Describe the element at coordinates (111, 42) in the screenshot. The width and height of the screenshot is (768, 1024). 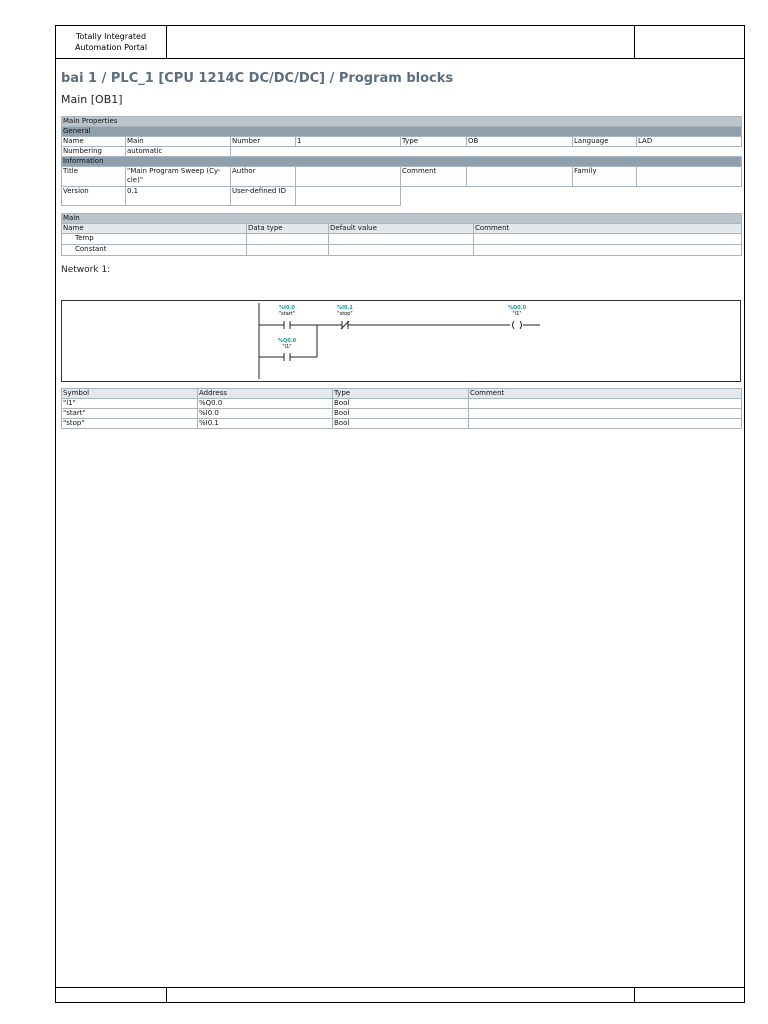
I see `header-logo-cell: Totally Integrated Automation Portal` at that location.